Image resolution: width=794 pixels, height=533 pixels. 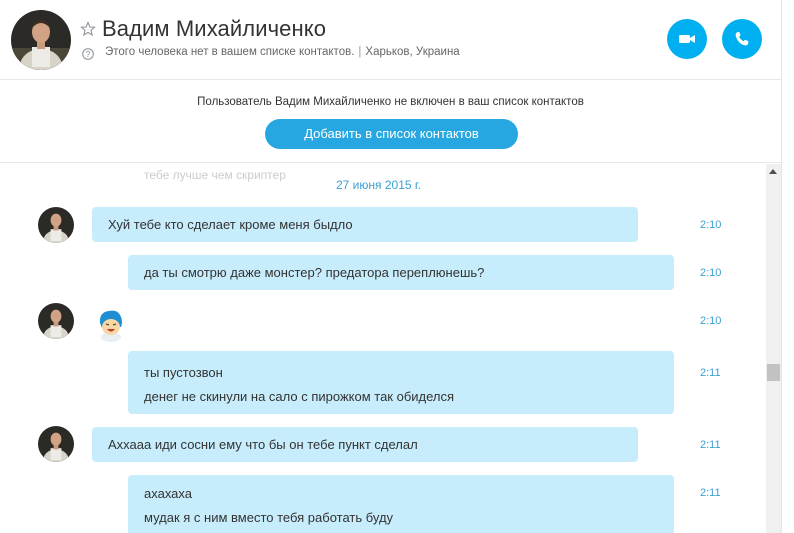 I want to click on contact-location: Харьков, Украина, so click(x=412, y=52).